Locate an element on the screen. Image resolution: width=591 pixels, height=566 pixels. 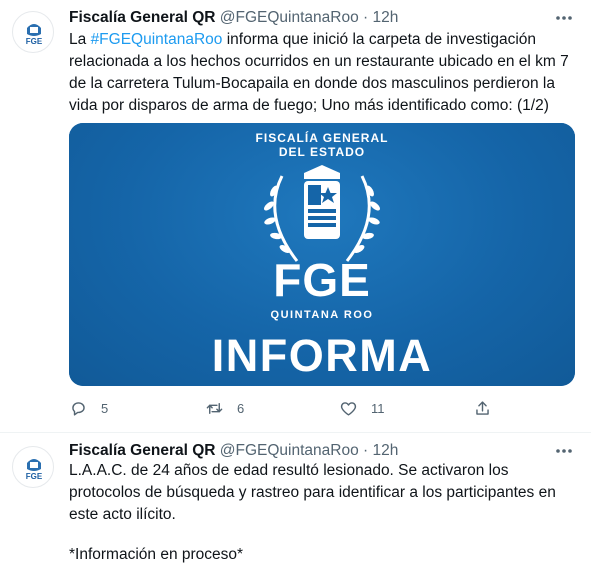
share-icon is located at coordinates (482, 407).